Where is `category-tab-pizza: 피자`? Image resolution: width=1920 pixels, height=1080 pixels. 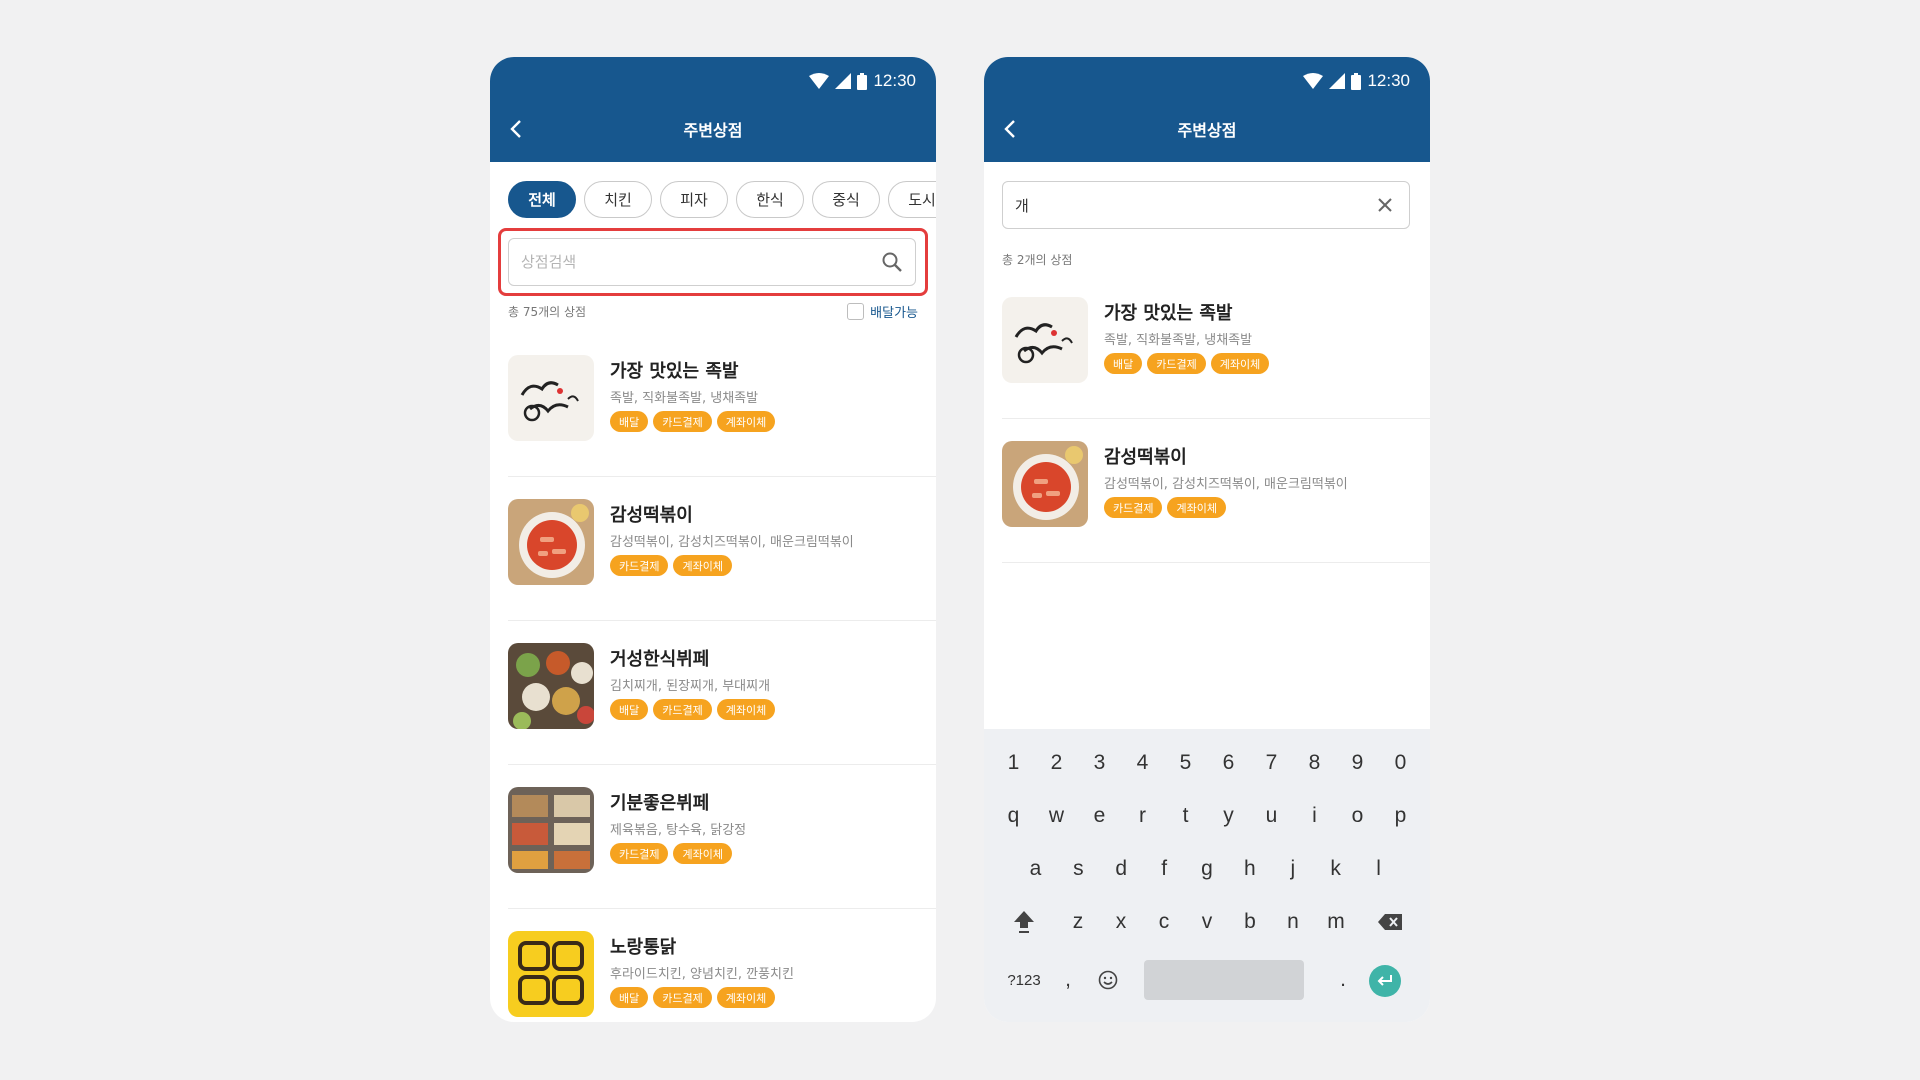 category-tab-pizza: 피자 is located at coordinates (694, 199).